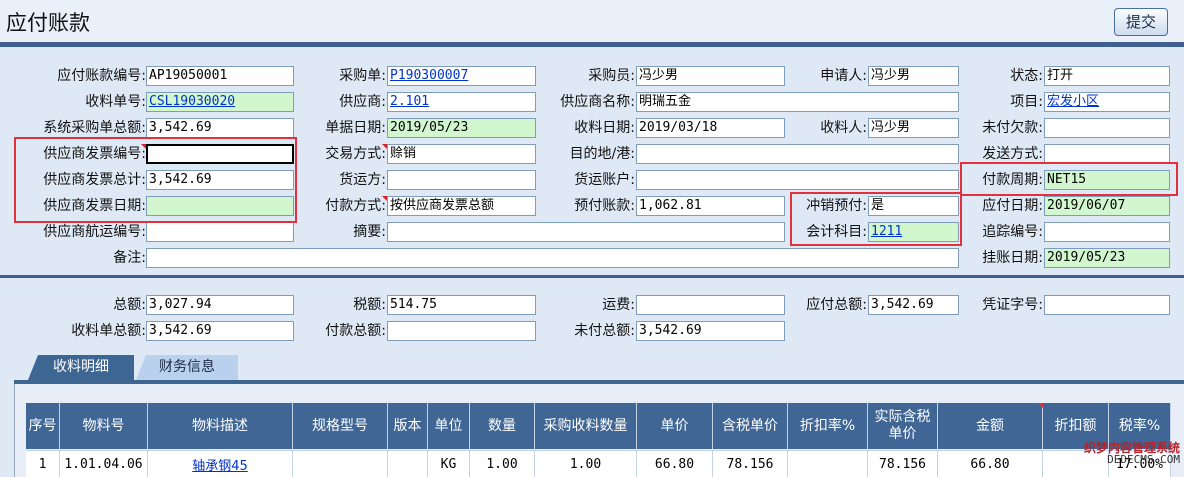  I want to click on doc-date-label: 单据日期:, so click(355, 128).